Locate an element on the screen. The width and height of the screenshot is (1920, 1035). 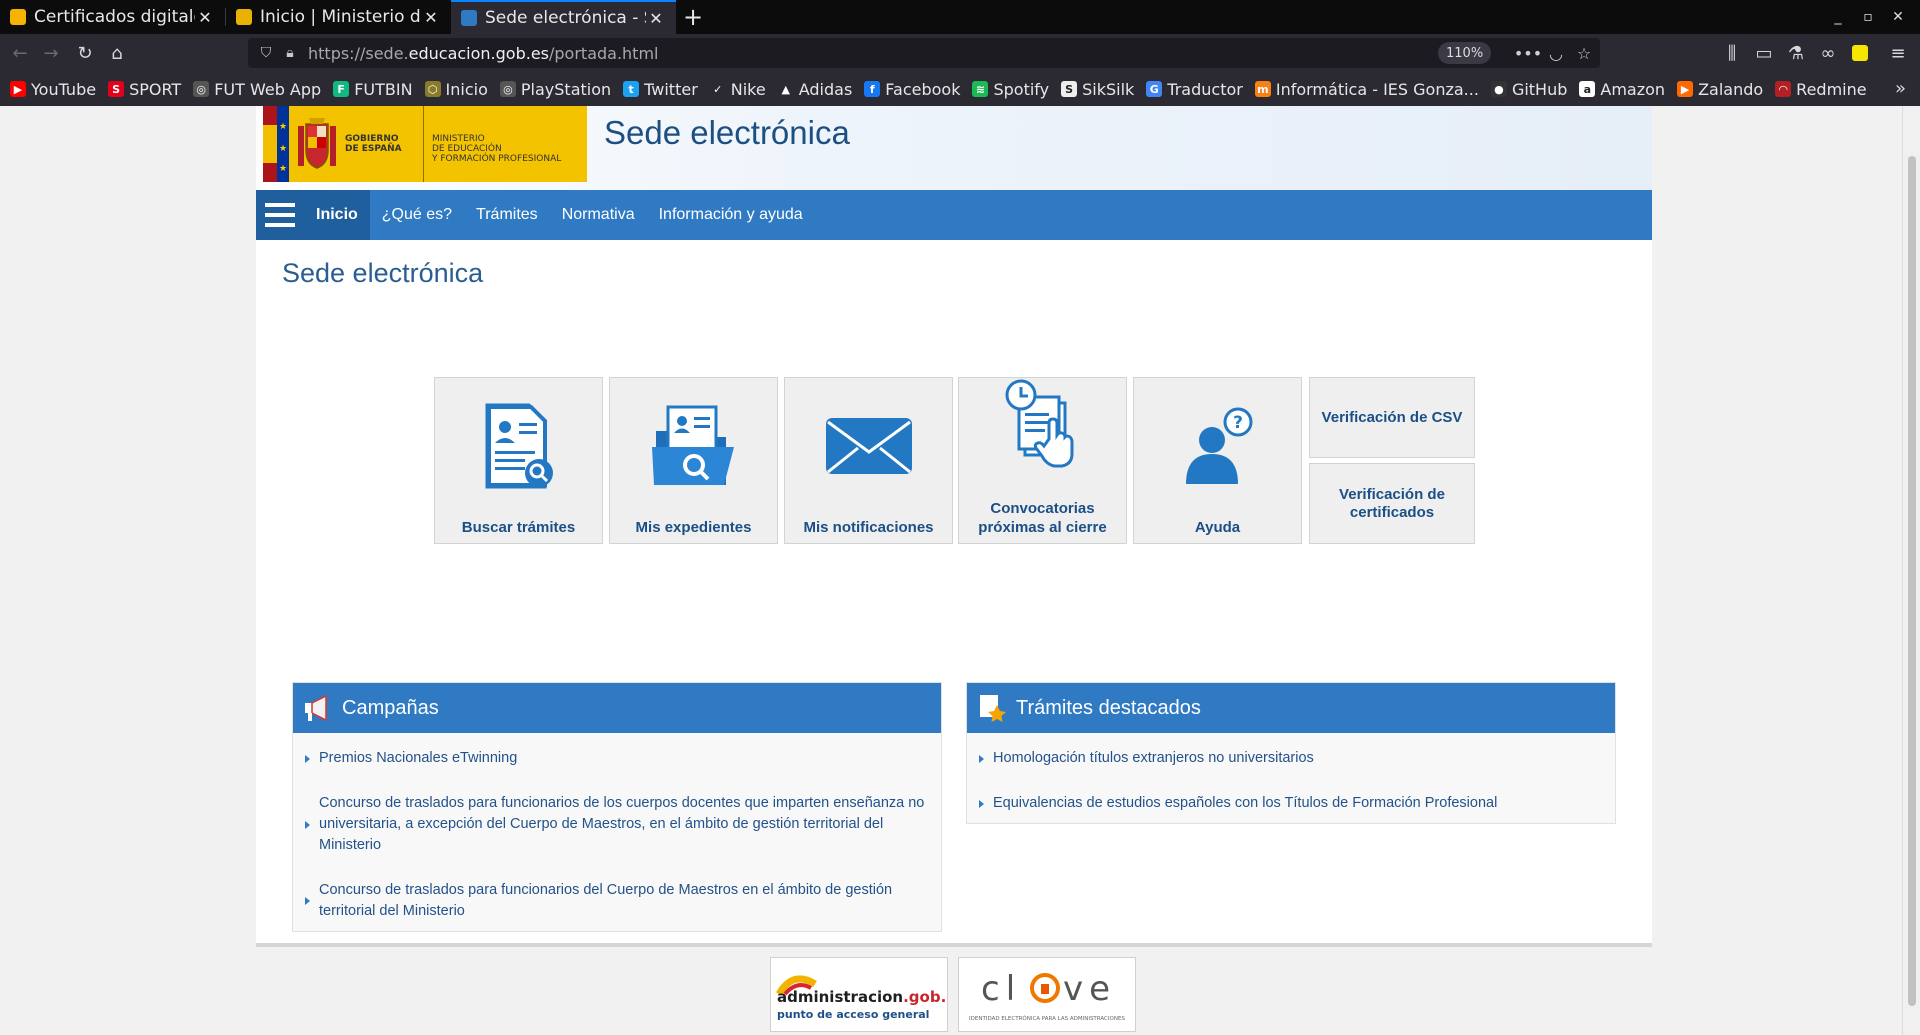
nav-informacion-ayuda: Información y ayuda is located at coordinates (731, 215).